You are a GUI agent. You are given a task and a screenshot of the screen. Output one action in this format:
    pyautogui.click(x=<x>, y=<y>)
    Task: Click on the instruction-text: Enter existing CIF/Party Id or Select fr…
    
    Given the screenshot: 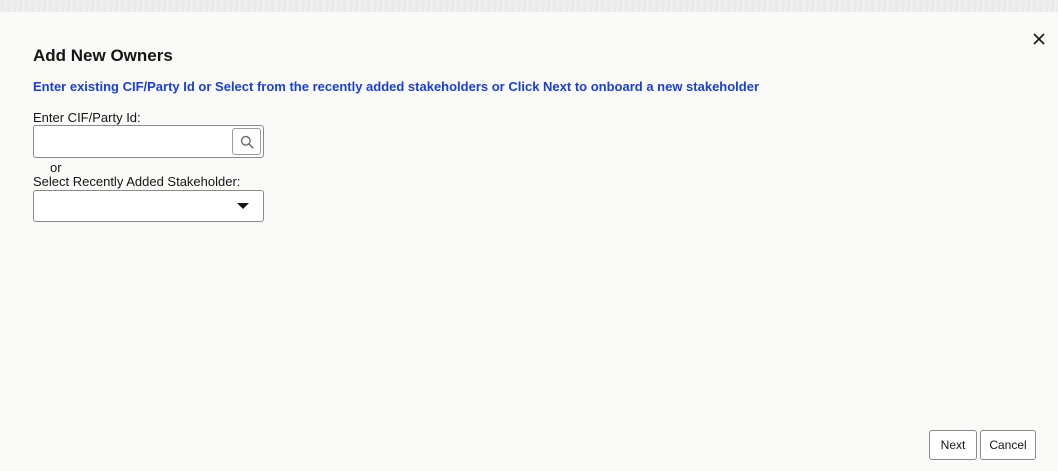 What is the action you would take?
    pyautogui.click(x=396, y=86)
    